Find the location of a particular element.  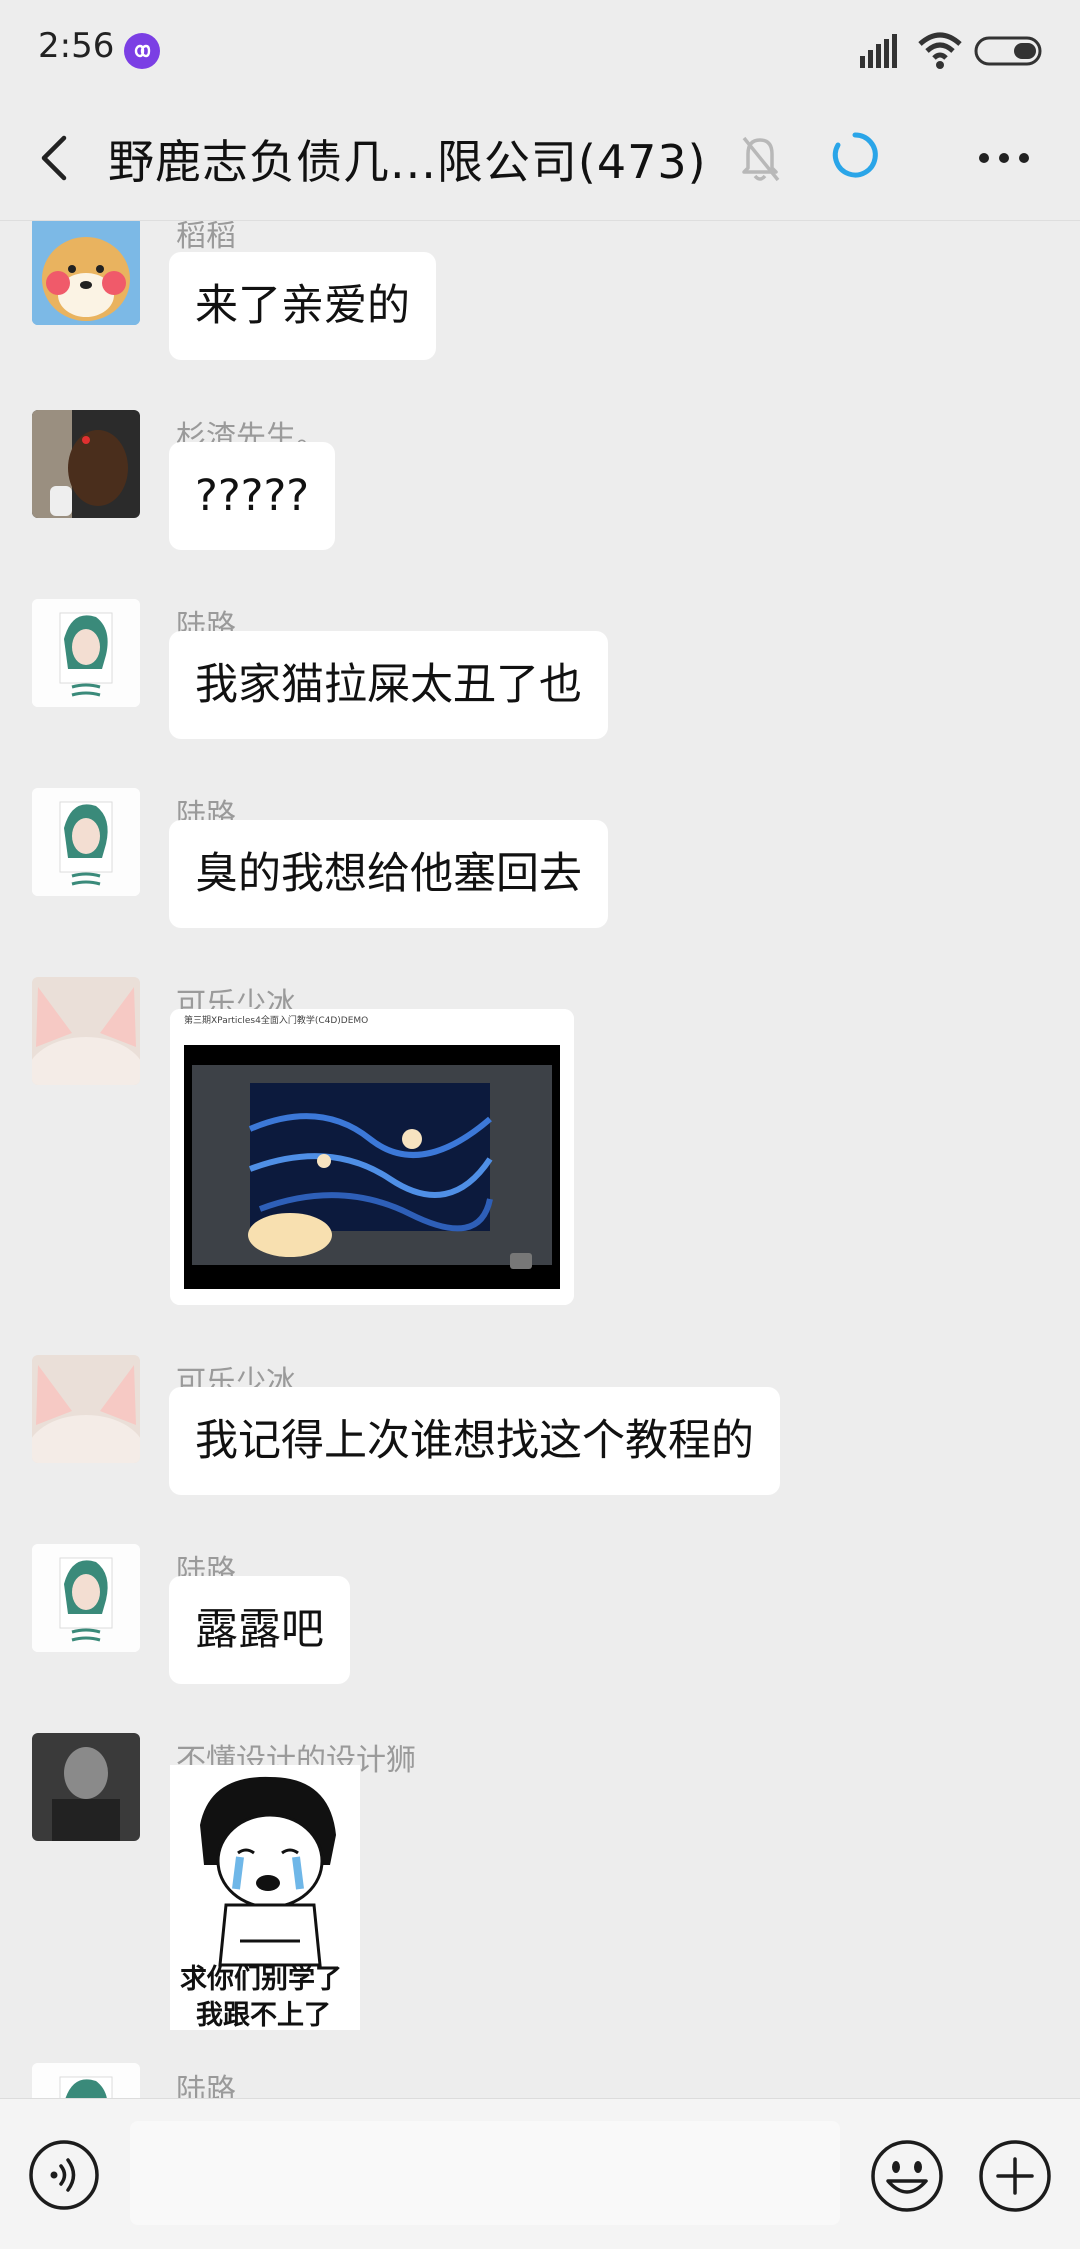

sender-name: 陆路 is located at coordinates (206, 2085).